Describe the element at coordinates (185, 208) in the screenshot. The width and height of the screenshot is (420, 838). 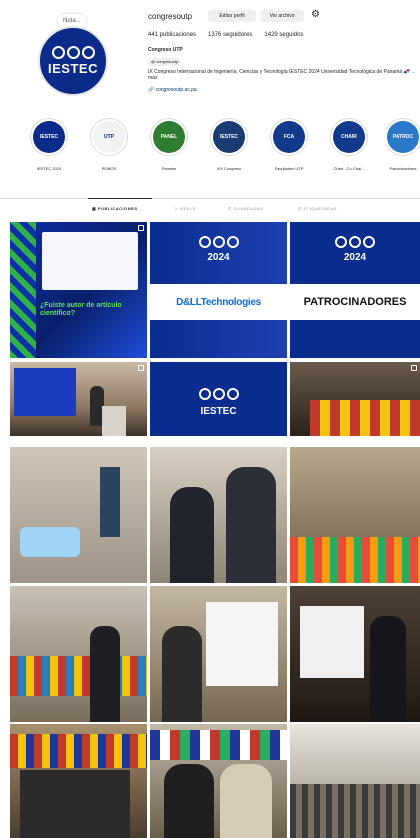
I see `tab-reels: ▷ REELS` at that location.